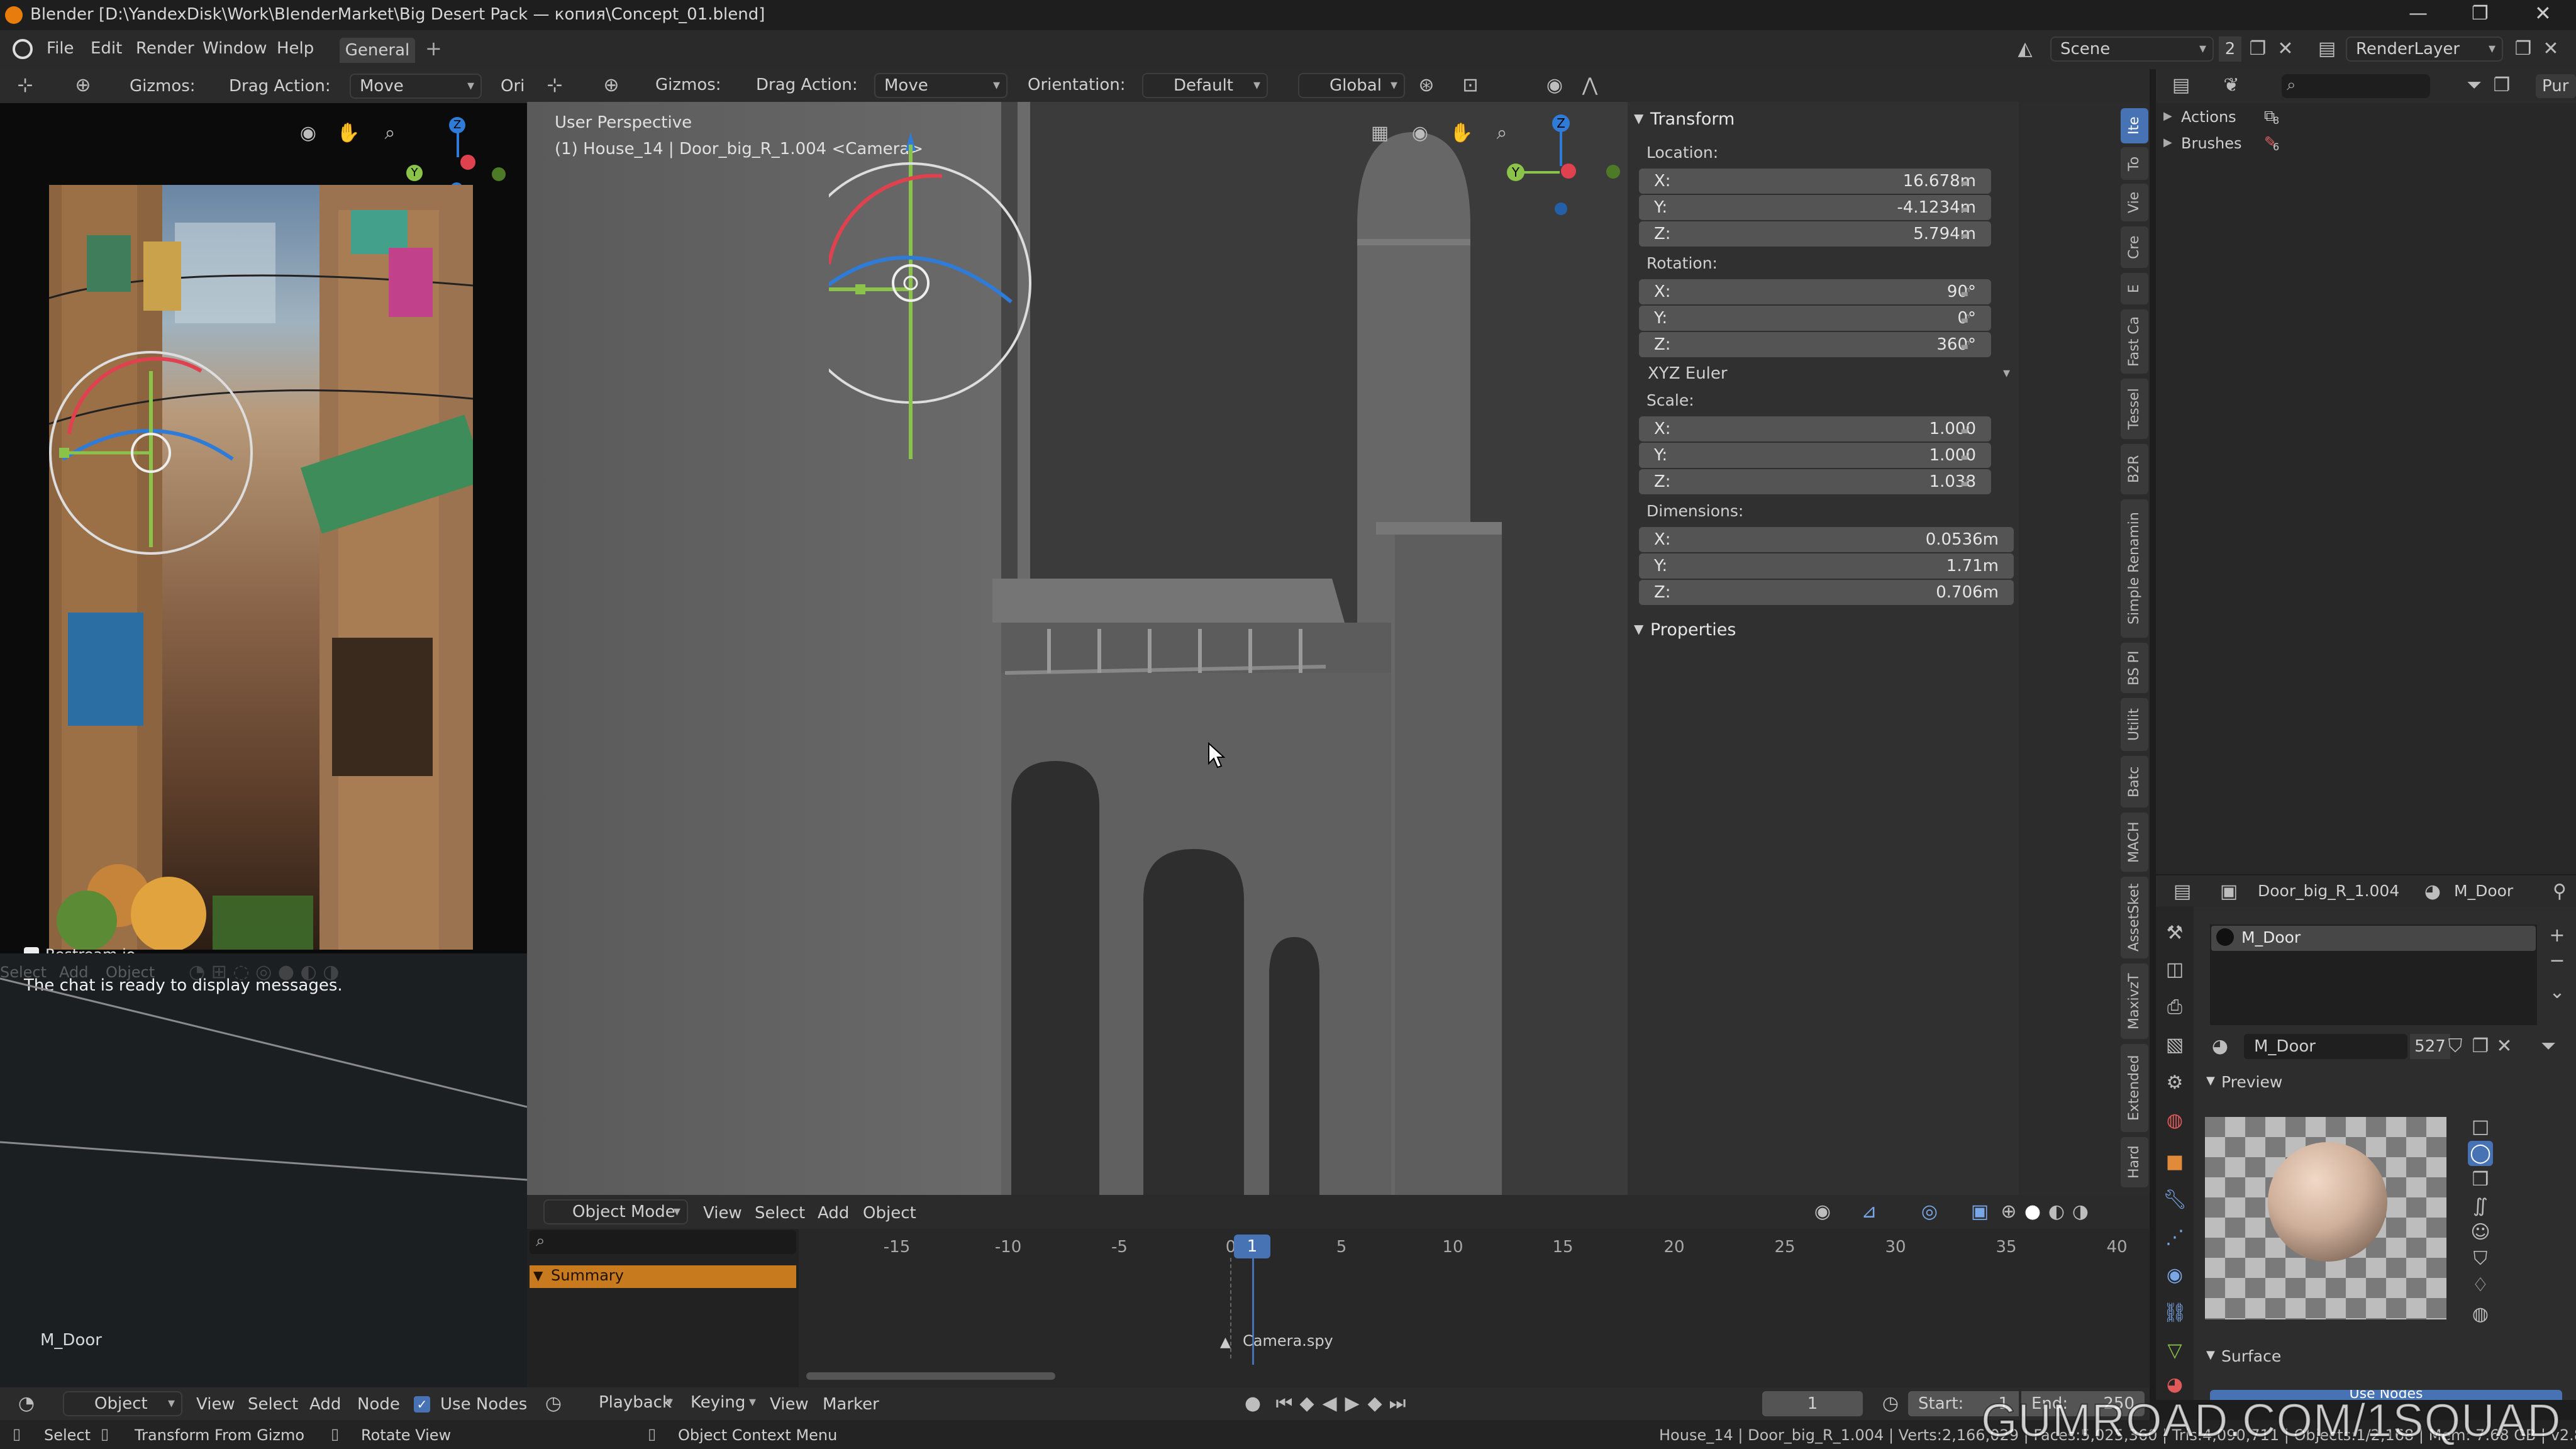 Image resolution: width=2576 pixels, height=1449 pixels. What do you see at coordinates (2285, 49) in the screenshot?
I see `delete-scene-icon: ✕` at bounding box center [2285, 49].